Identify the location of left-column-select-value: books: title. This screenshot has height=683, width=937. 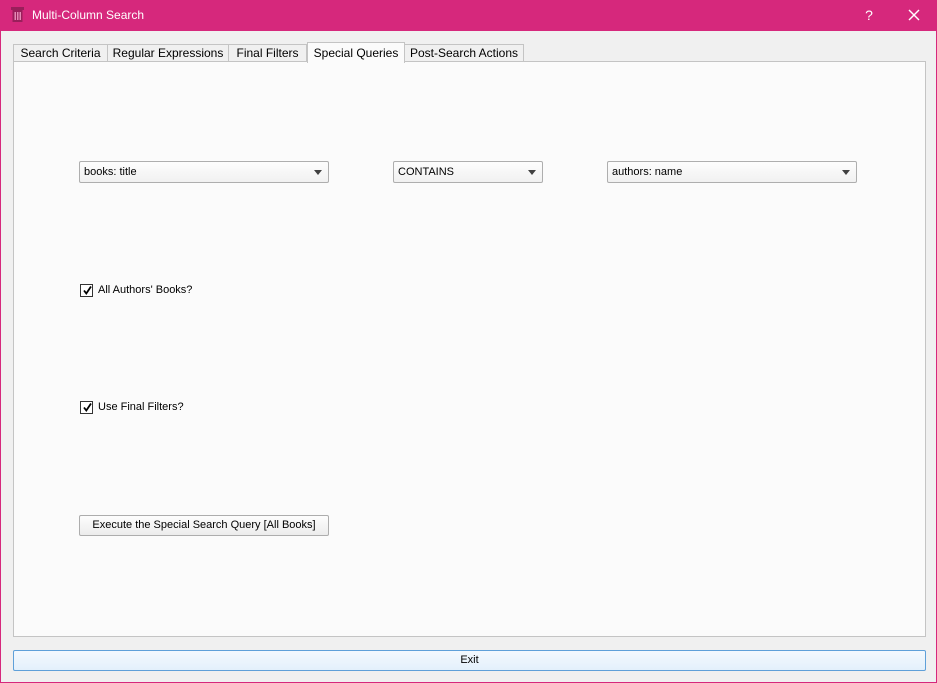
(110, 172).